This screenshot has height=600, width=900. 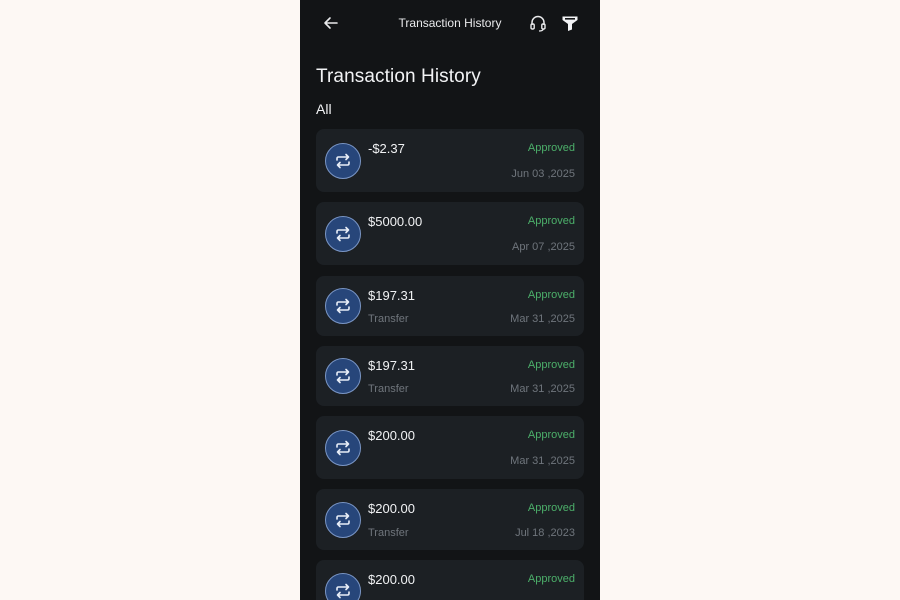 What do you see at coordinates (450, 447) in the screenshot?
I see `transaction-item: $200.00 Approved Mar 31 ,2025` at bounding box center [450, 447].